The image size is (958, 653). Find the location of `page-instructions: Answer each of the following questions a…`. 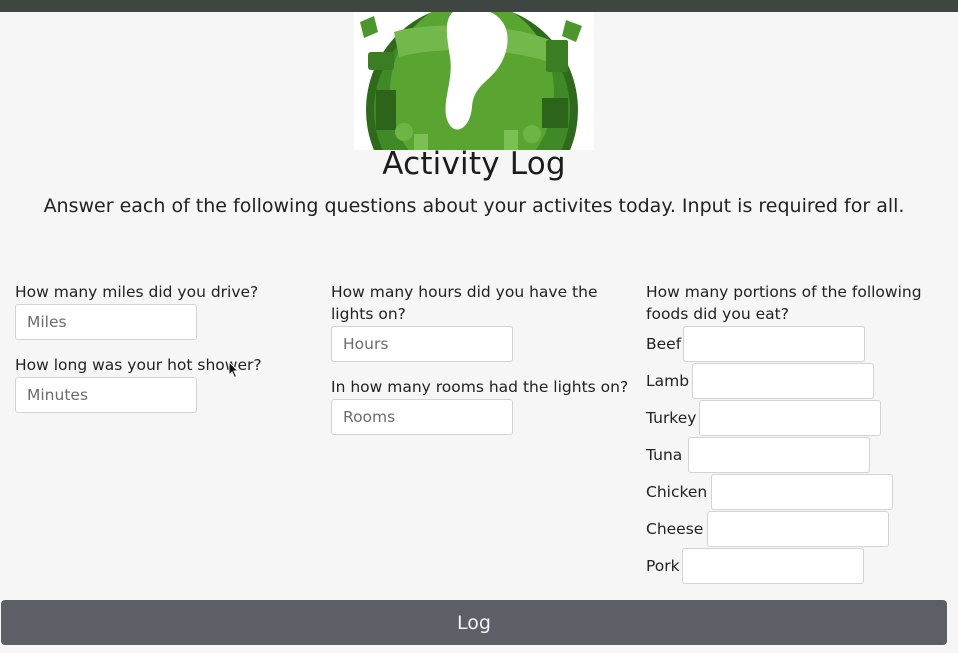

page-instructions: Answer each of the following questions a… is located at coordinates (474, 206).